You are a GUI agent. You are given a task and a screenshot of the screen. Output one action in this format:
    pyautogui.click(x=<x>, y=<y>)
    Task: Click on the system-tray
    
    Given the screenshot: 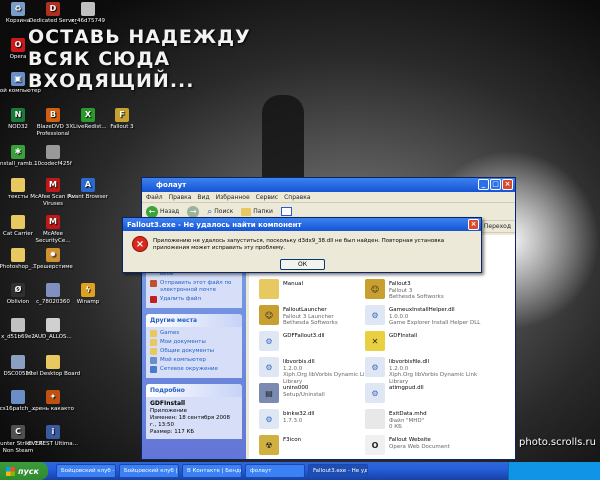 What is the action you would take?
    pyautogui.click(x=554, y=471)
    